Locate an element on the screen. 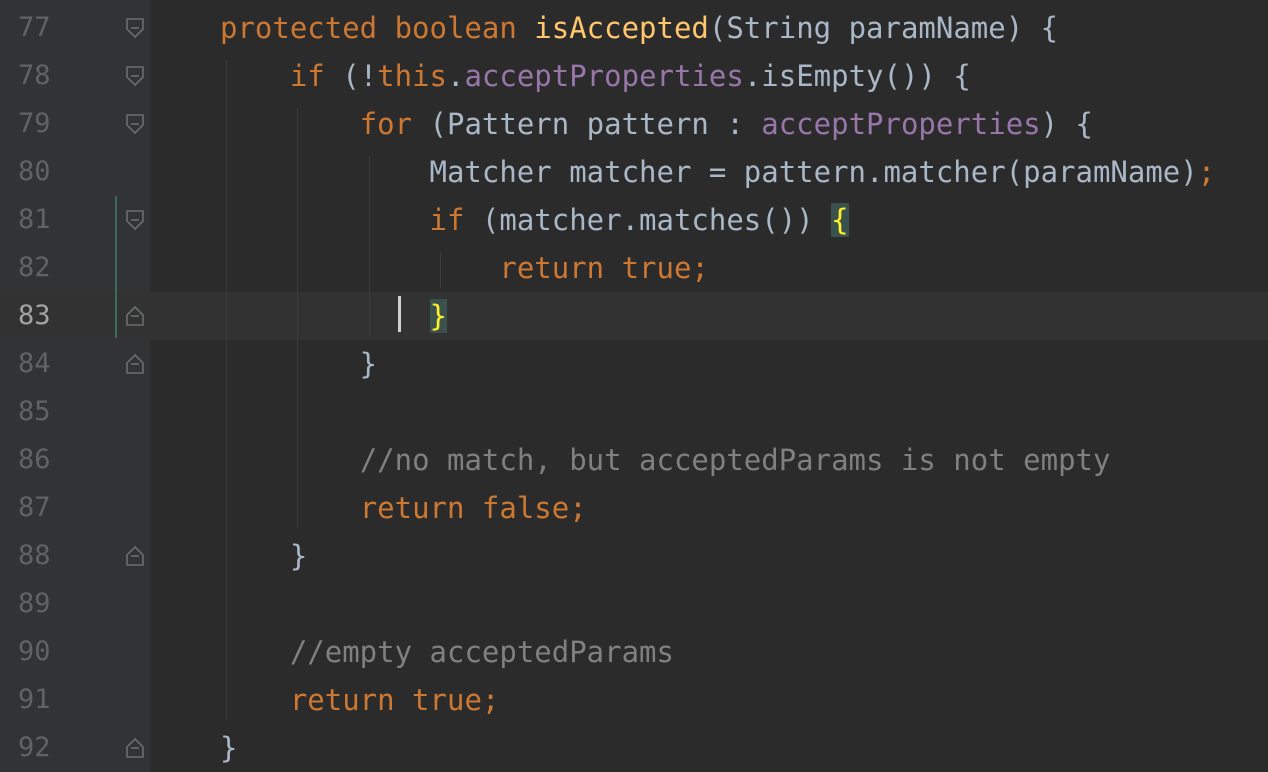  line-number: 91 is located at coordinates (34, 699).